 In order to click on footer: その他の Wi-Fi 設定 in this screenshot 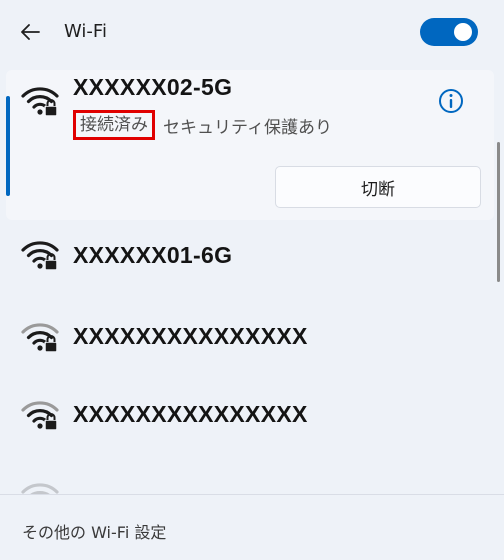, I will do `click(252, 527)`.